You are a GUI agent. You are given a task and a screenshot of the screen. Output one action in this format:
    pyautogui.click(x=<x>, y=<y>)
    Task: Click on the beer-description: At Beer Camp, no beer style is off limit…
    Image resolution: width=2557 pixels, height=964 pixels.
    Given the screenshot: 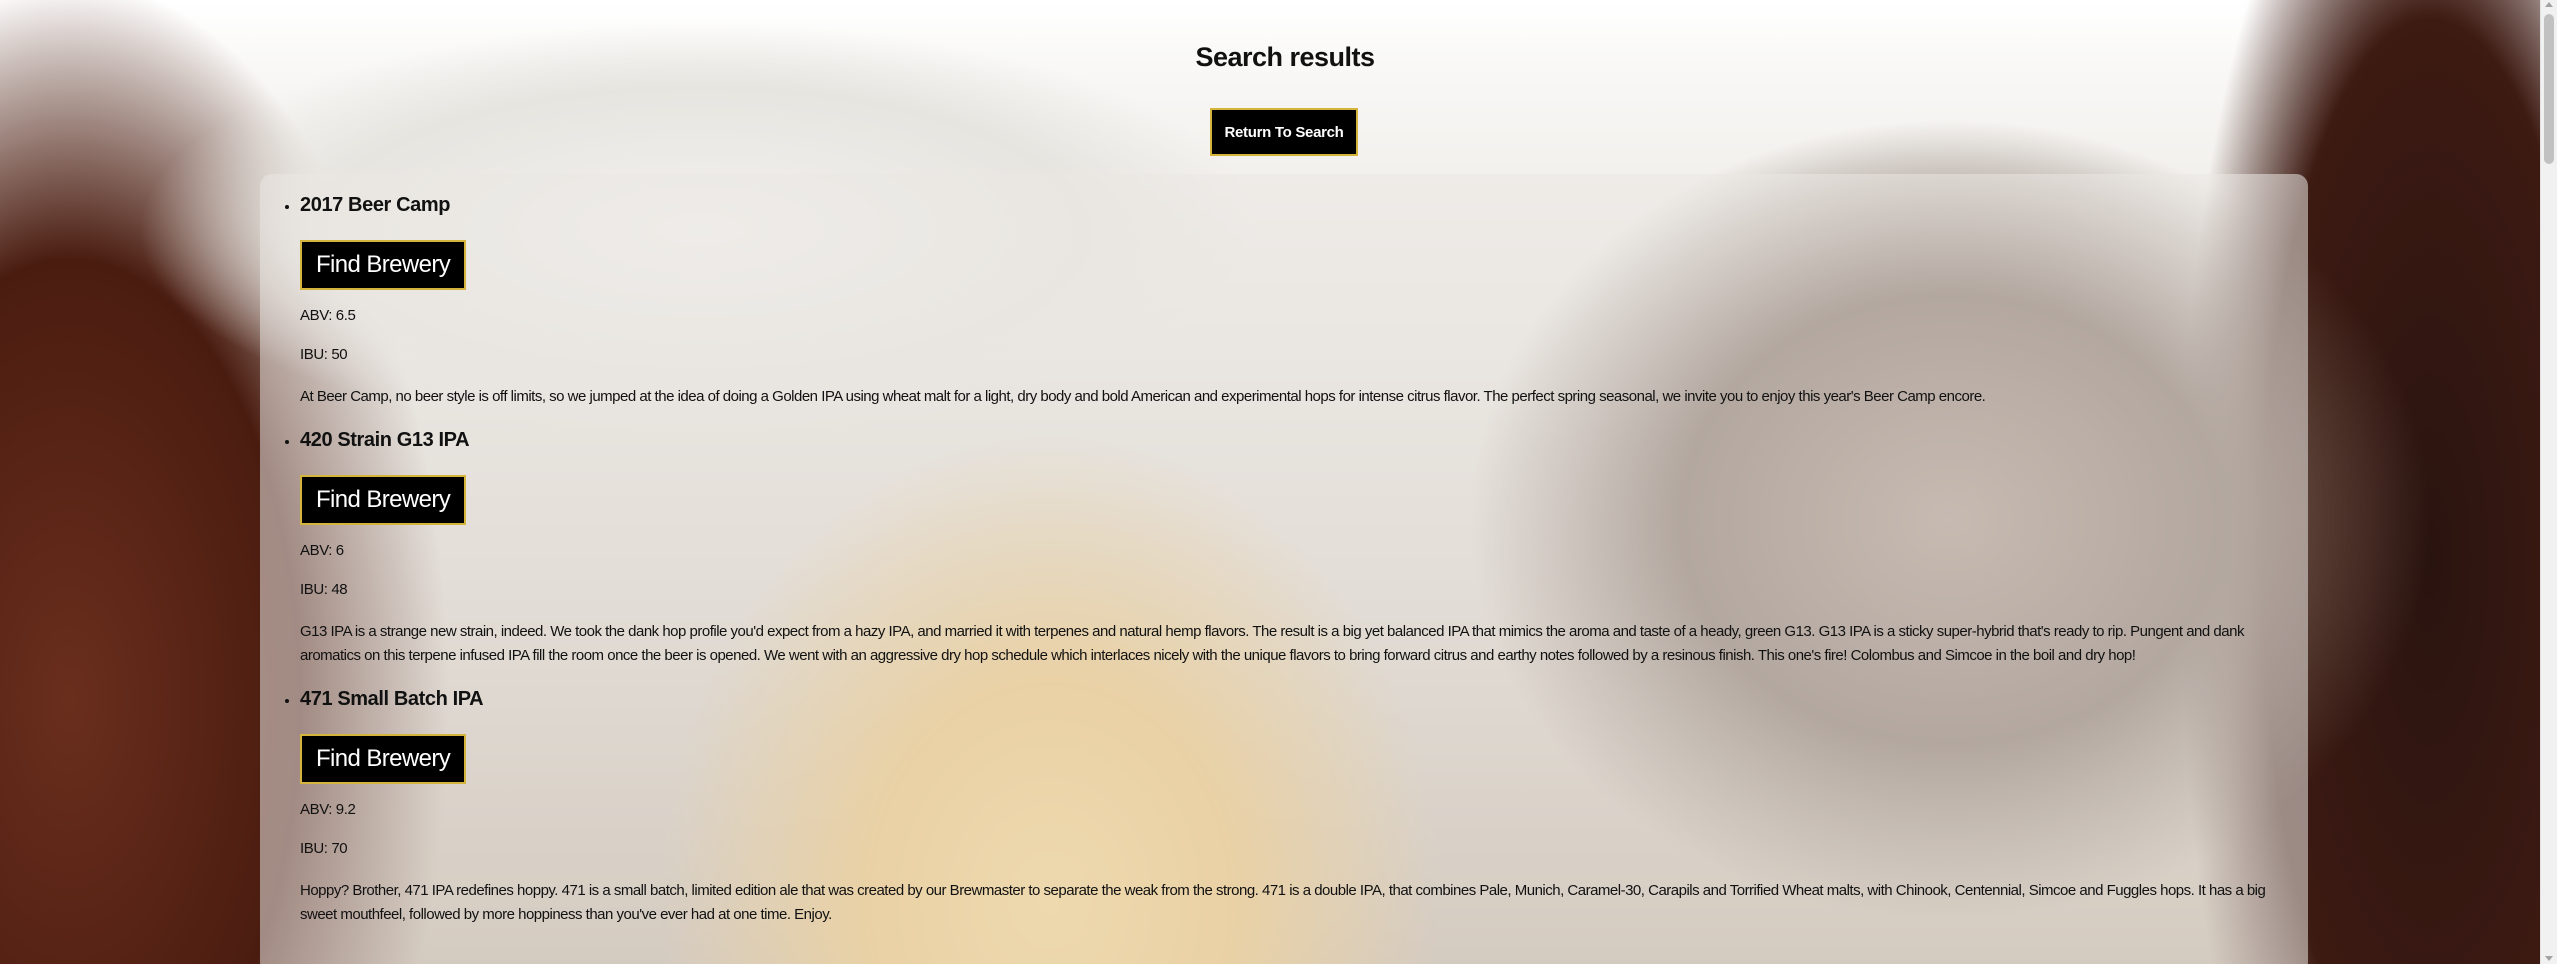 What is the action you would take?
    pyautogui.click(x=1143, y=396)
    